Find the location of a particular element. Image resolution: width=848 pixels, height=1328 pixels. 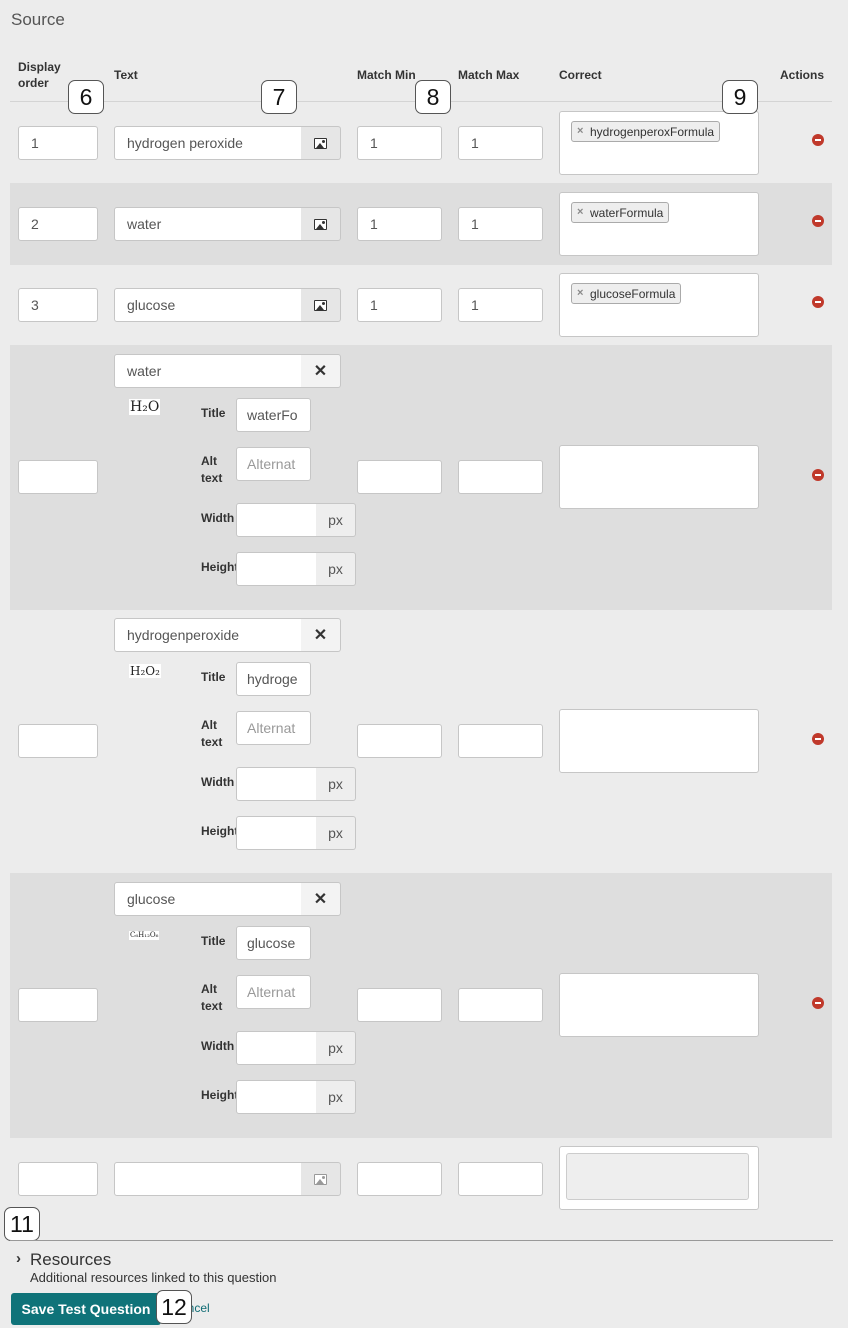

text-input: water is located at coordinates (208, 224).